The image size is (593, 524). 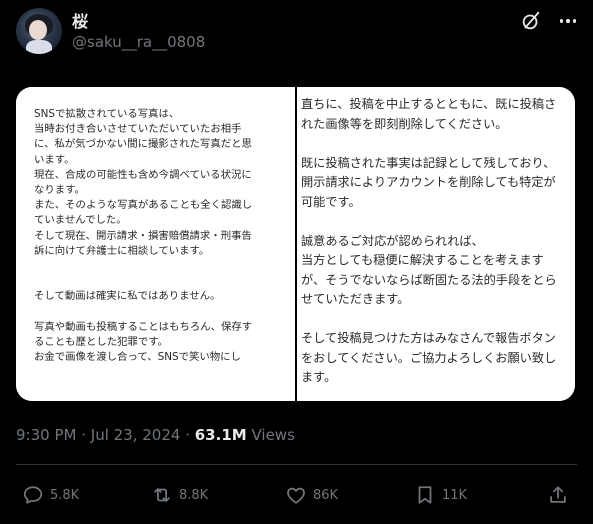 I want to click on repost-count: 8.8K, so click(x=194, y=495).